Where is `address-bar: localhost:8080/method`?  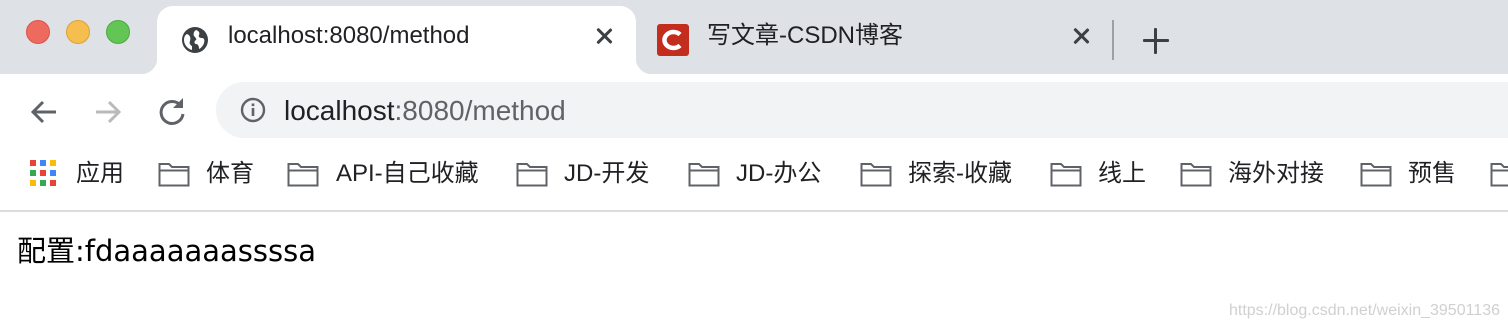 address-bar: localhost:8080/method is located at coordinates (862, 110).